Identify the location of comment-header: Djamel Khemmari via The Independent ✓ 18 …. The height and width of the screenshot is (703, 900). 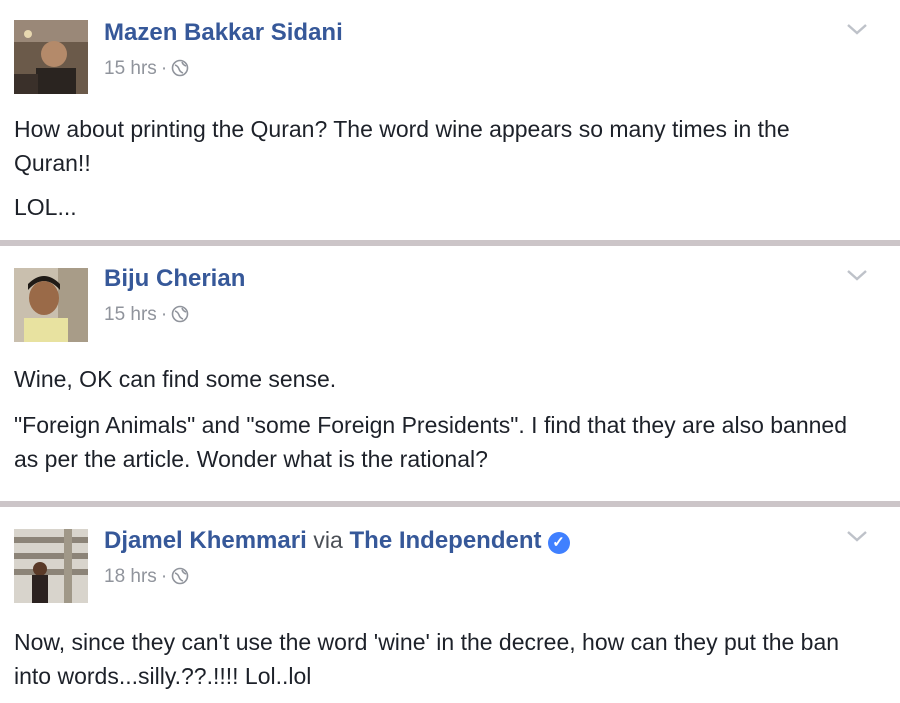
(450, 555).